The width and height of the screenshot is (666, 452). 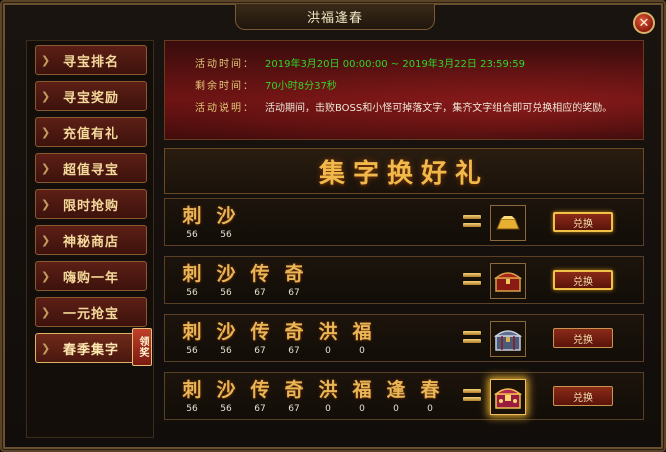 I want to click on exchange-row: 刺 56 沙 56 传 67 奇 67 兑换, so click(x=404, y=280).